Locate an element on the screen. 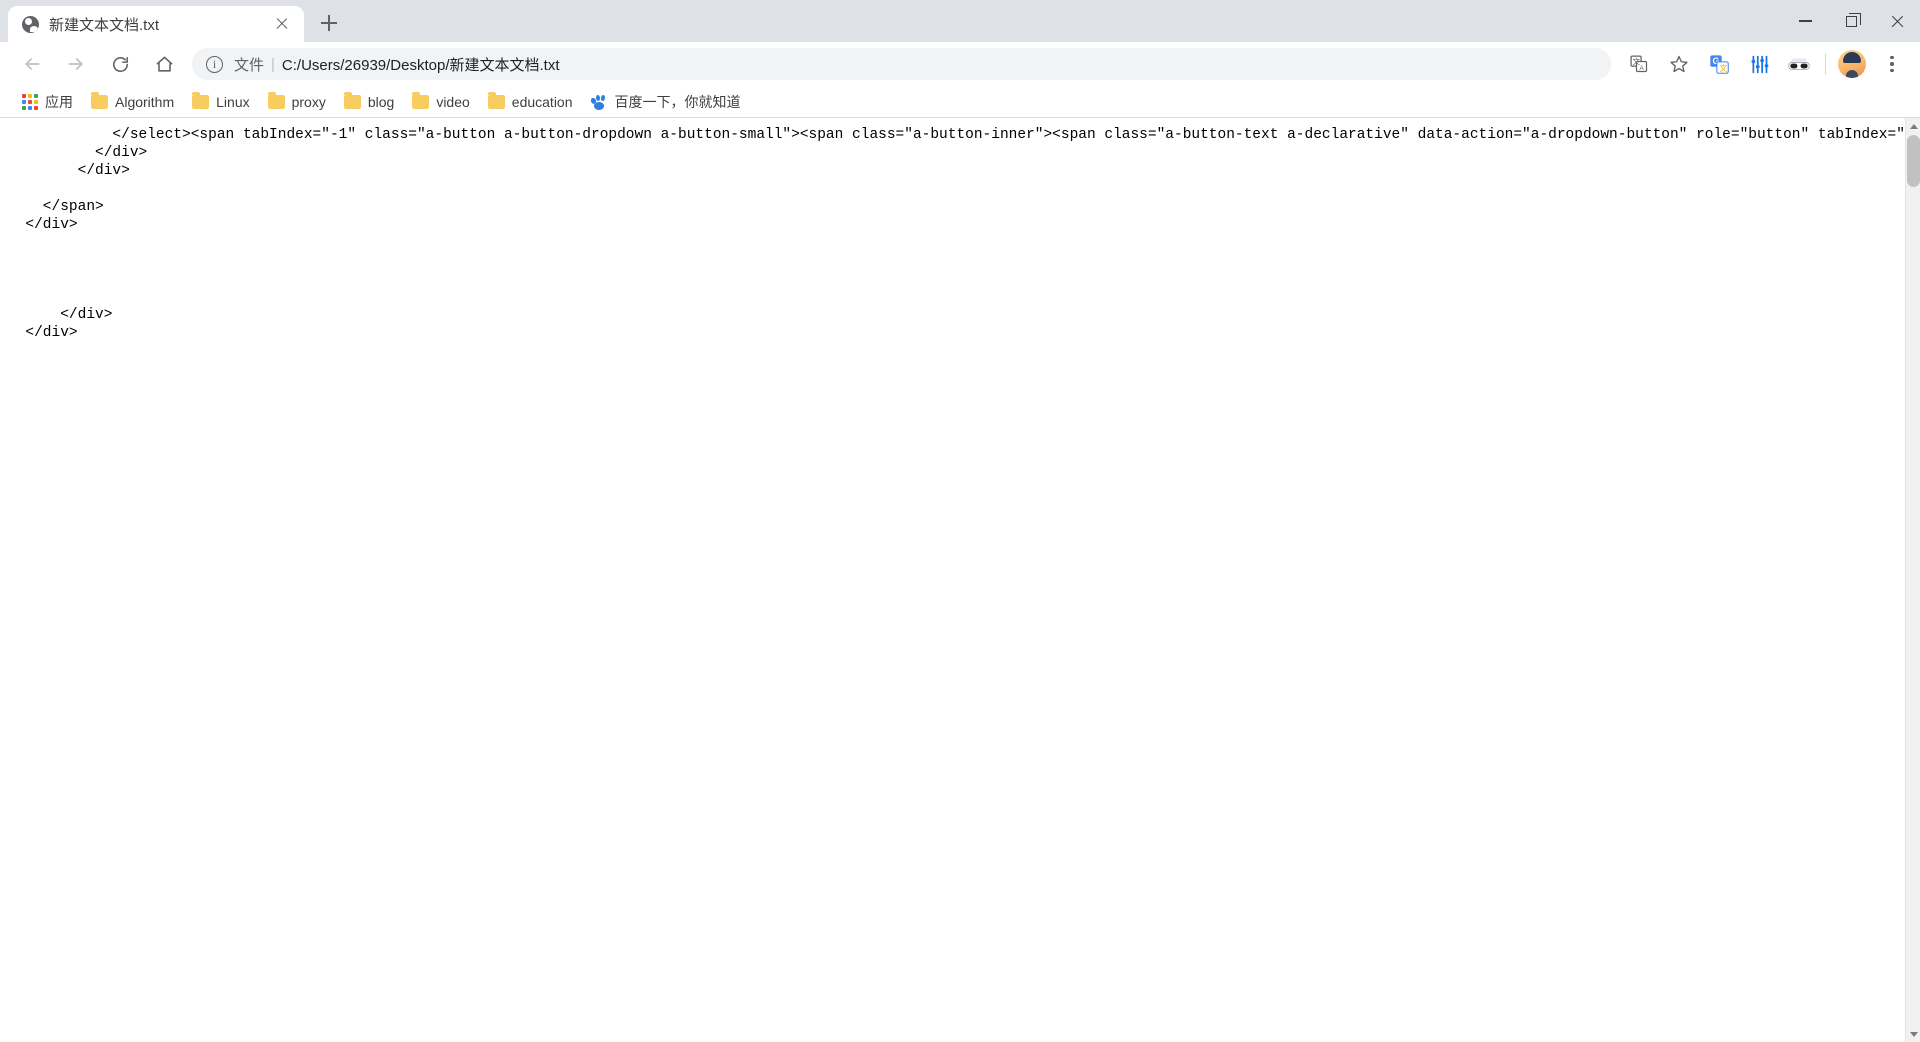 Image resolution: width=1920 pixels, height=1042 pixels. bookmark-item-proxy: proxy is located at coordinates (297, 102).